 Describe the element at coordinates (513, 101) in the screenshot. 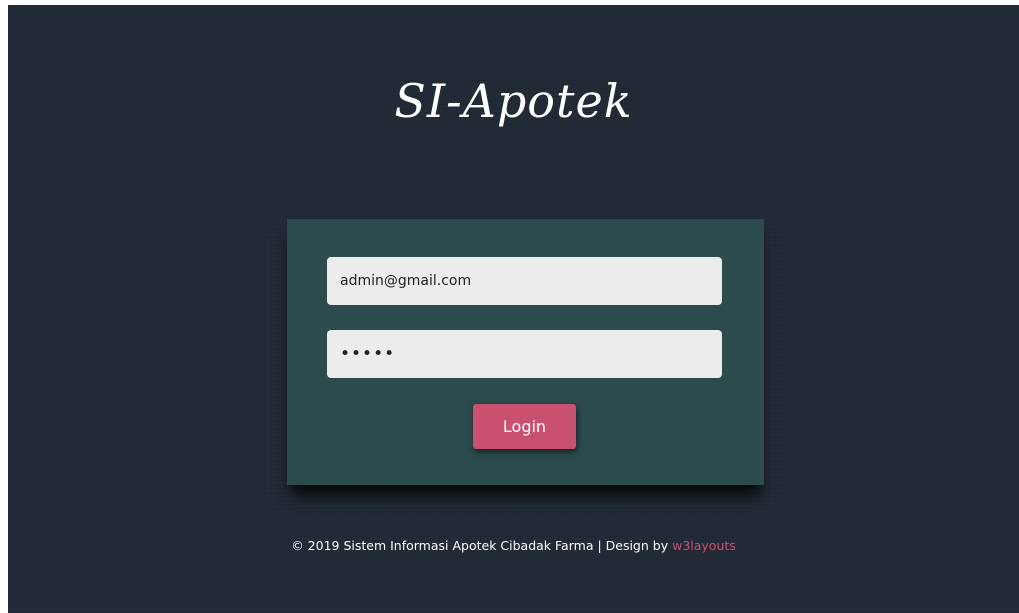

I see `app-title: SI-Apotek` at that location.